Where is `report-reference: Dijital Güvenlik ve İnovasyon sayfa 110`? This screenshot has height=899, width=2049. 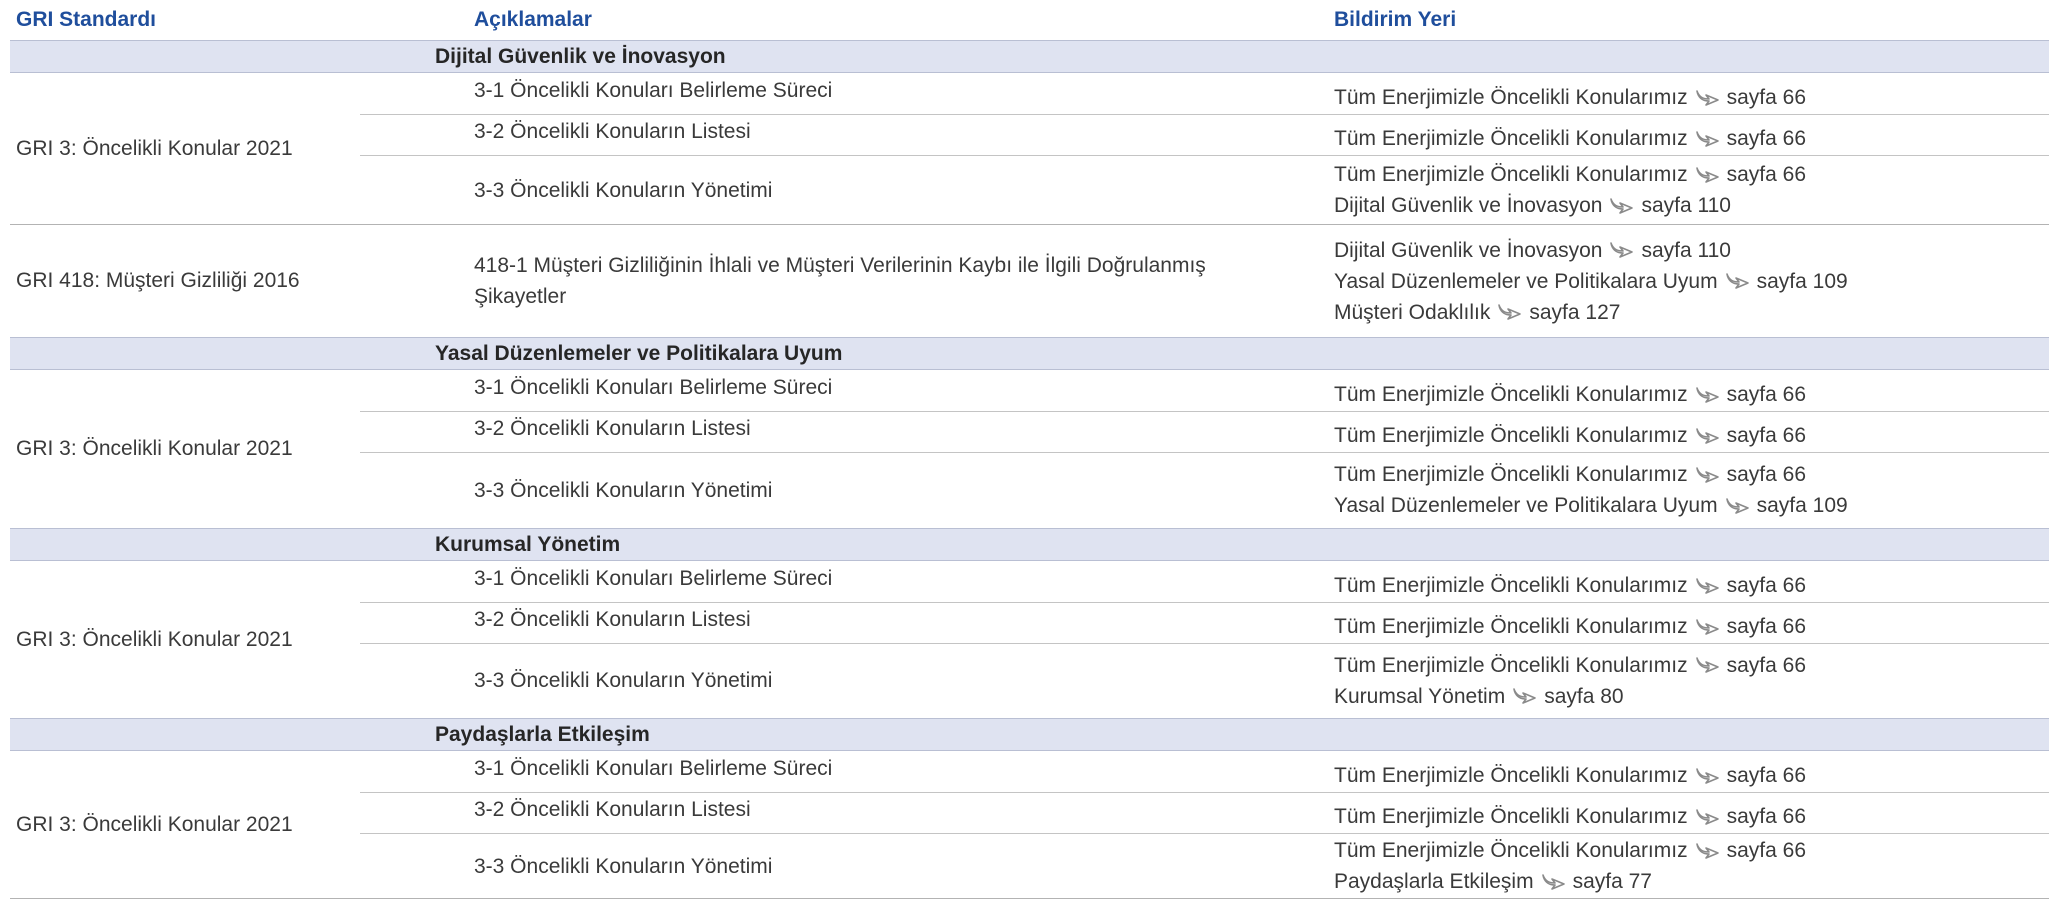
report-reference: Dijital Güvenlik ve İnovasyon sayfa 110 is located at coordinates (1591, 250).